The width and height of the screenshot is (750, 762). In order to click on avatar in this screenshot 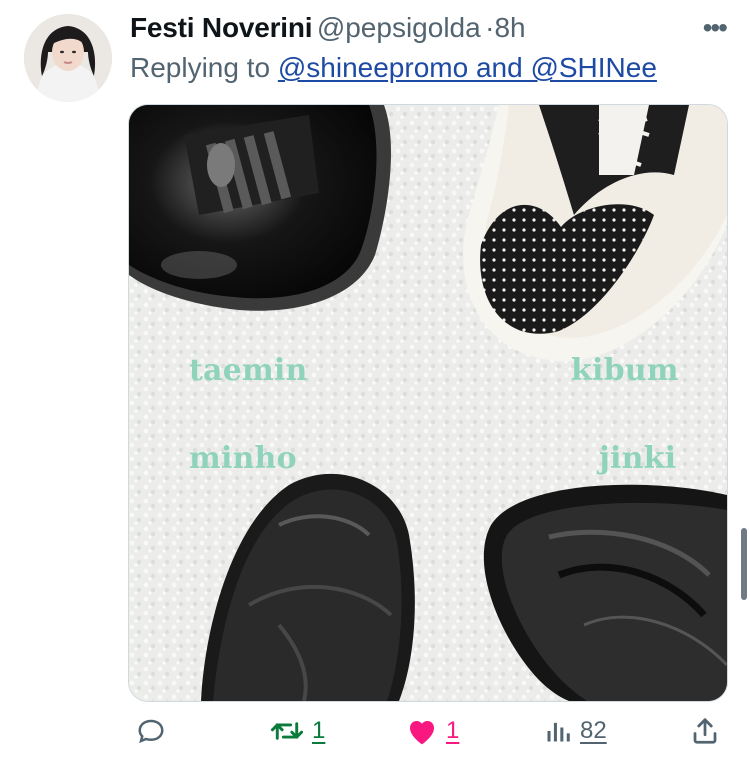, I will do `click(68, 58)`.